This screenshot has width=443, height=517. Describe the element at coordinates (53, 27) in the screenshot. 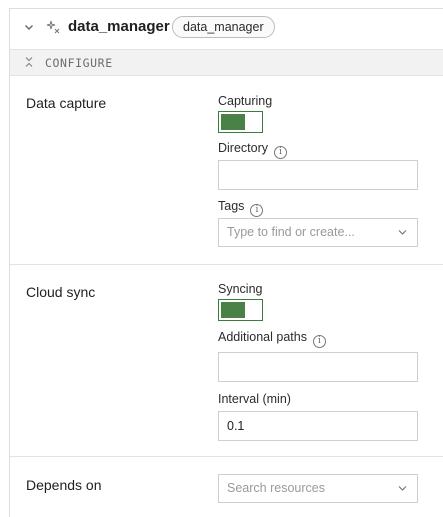

I see `sparkle-icon` at that location.